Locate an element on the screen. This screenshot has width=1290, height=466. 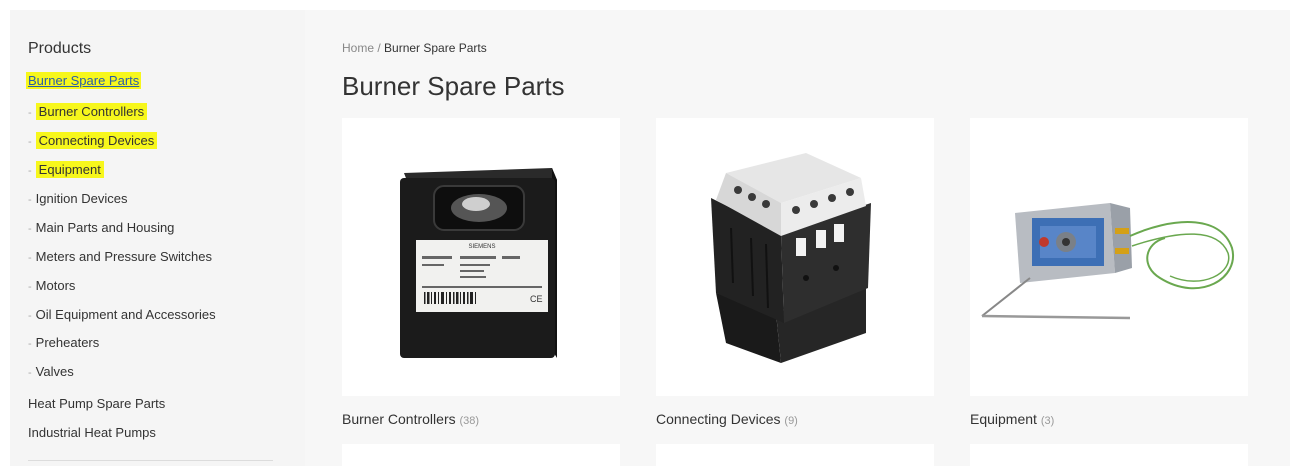
contactor-image is located at coordinates (791, 258).